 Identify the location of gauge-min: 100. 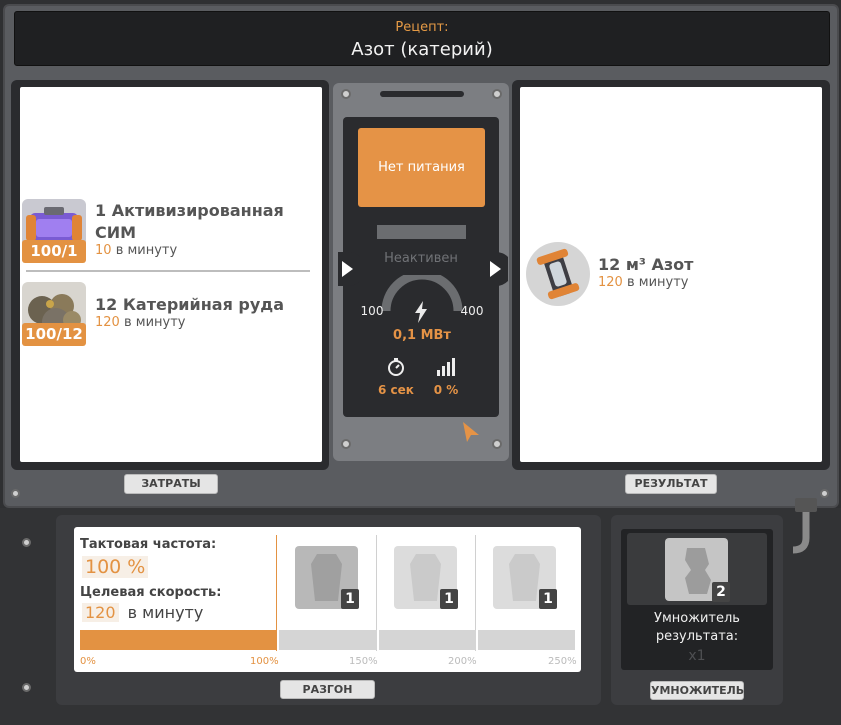
(372, 311).